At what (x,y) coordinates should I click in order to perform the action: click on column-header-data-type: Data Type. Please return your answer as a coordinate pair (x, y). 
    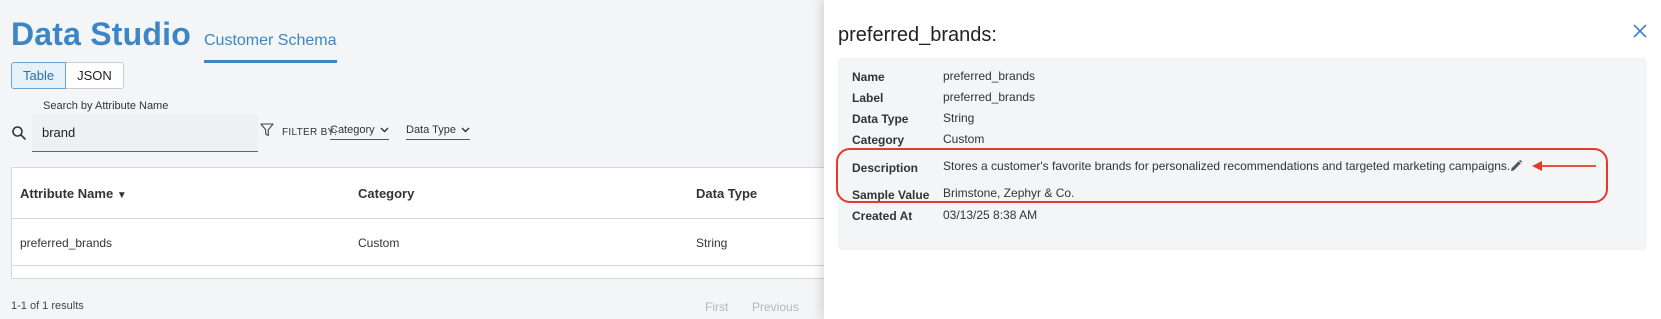
    Looking at the image, I should click on (726, 193).